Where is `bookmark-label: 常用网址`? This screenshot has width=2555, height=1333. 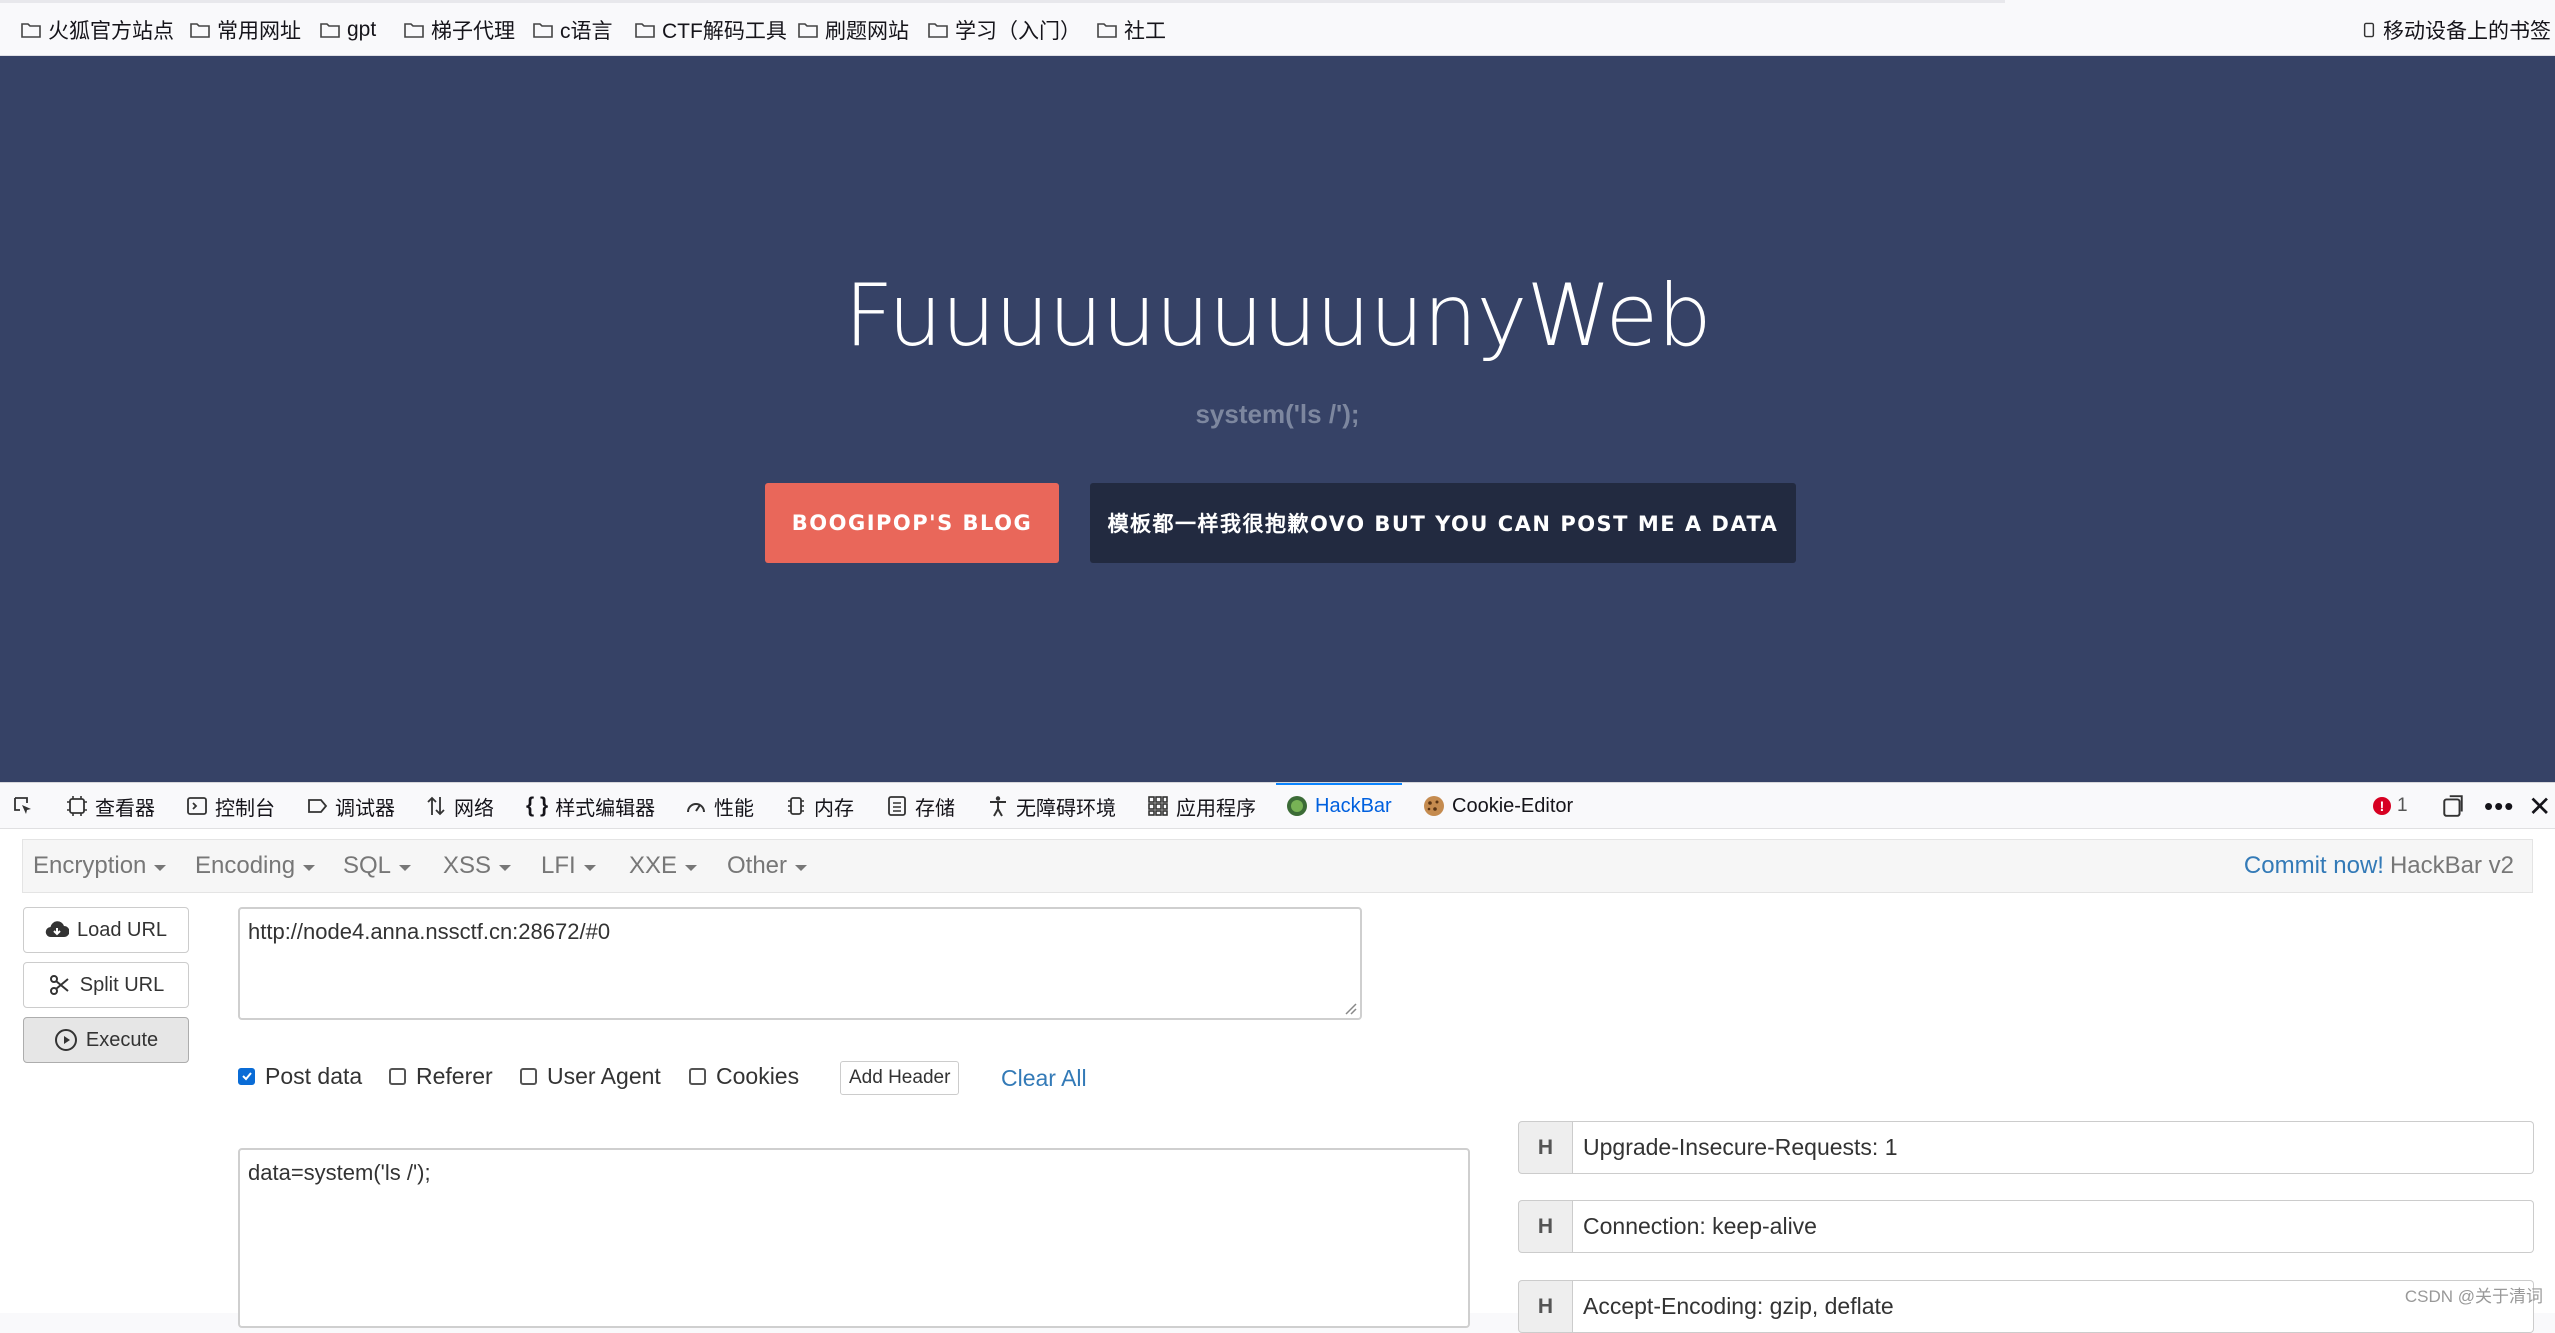 bookmark-label: 常用网址 is located at coordinates (259, 31).